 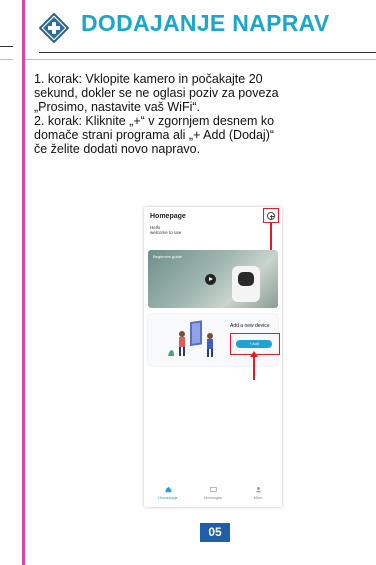 I want to click on welcome-text: Hello welcome to use, so click(x=165, y=230).